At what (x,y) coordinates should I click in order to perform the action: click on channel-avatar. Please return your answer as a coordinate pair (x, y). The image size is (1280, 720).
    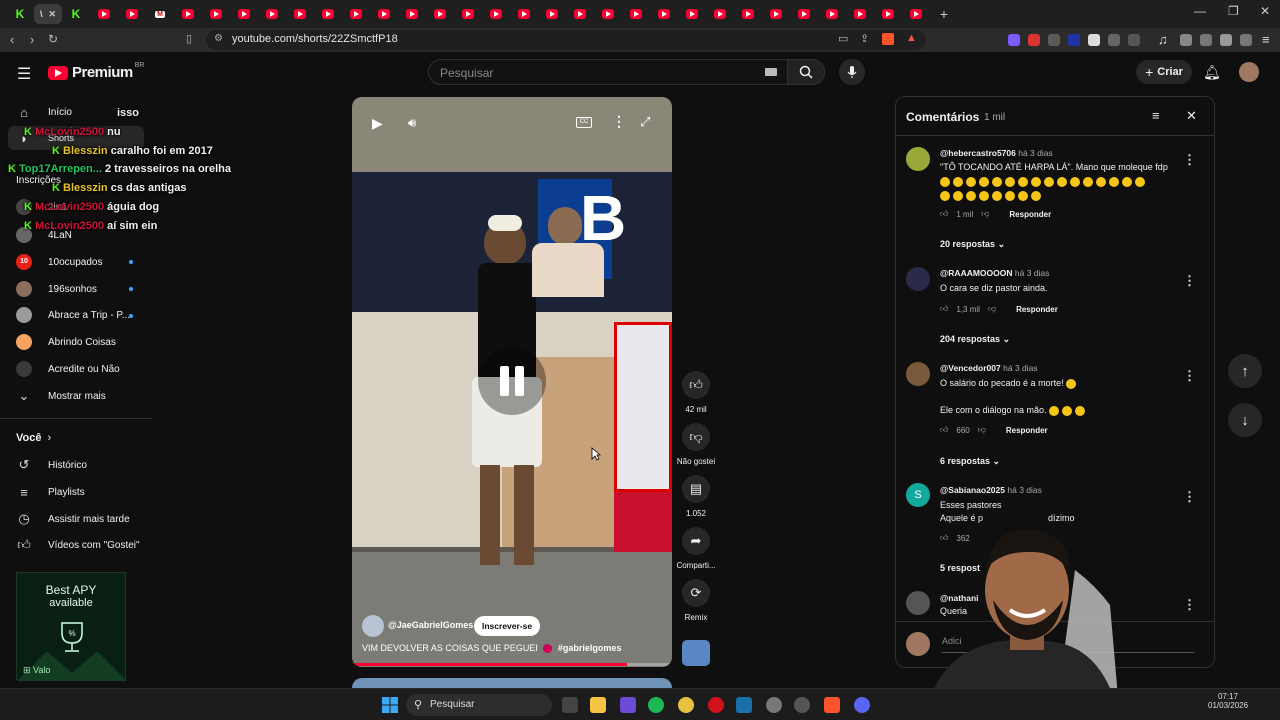
    Looking at the image, I should click on (373, 626).